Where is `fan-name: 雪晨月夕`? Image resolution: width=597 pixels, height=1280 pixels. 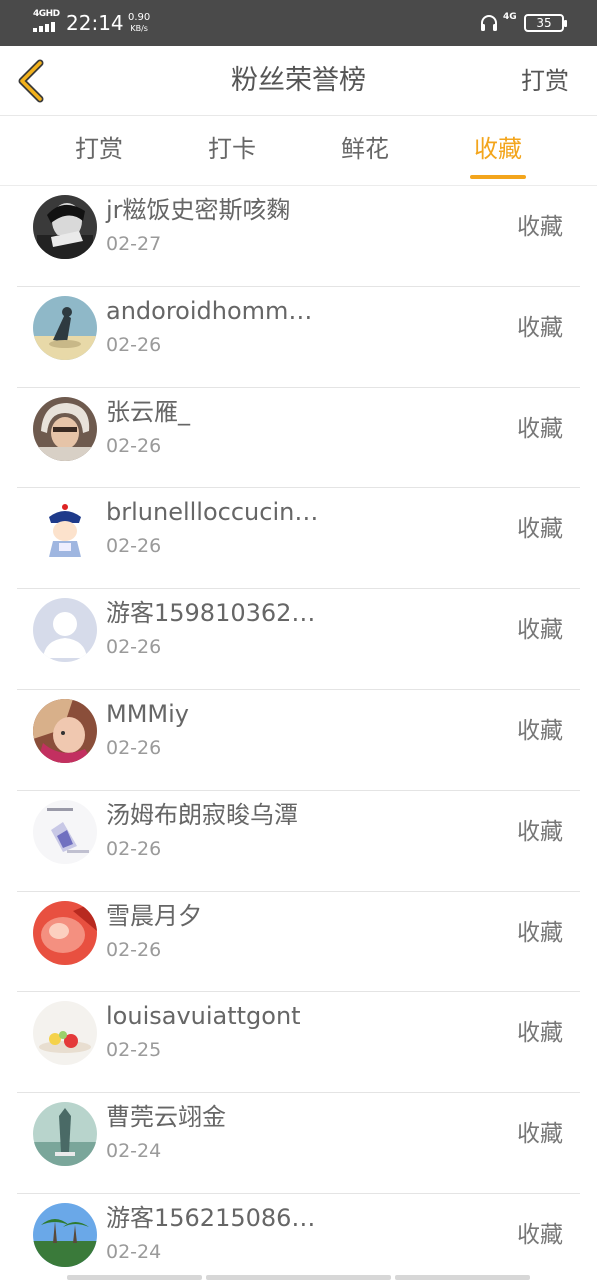 fan-name: 雪晨月夕 is located at coordinates (154, 915).